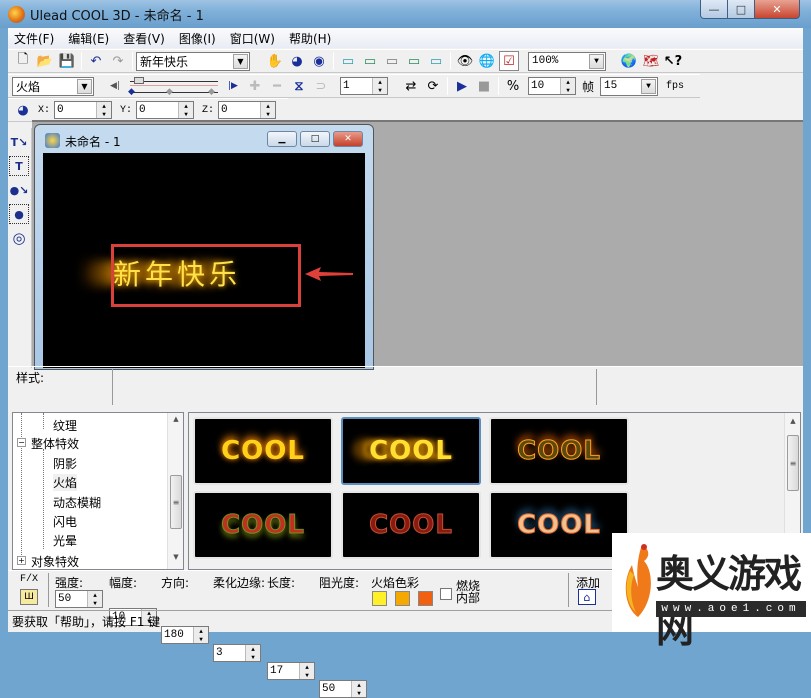  Describe the element at coordinates (247, 110) in the screenshot. I see `z-position-spin: 0 ▲ ▼` at that location.